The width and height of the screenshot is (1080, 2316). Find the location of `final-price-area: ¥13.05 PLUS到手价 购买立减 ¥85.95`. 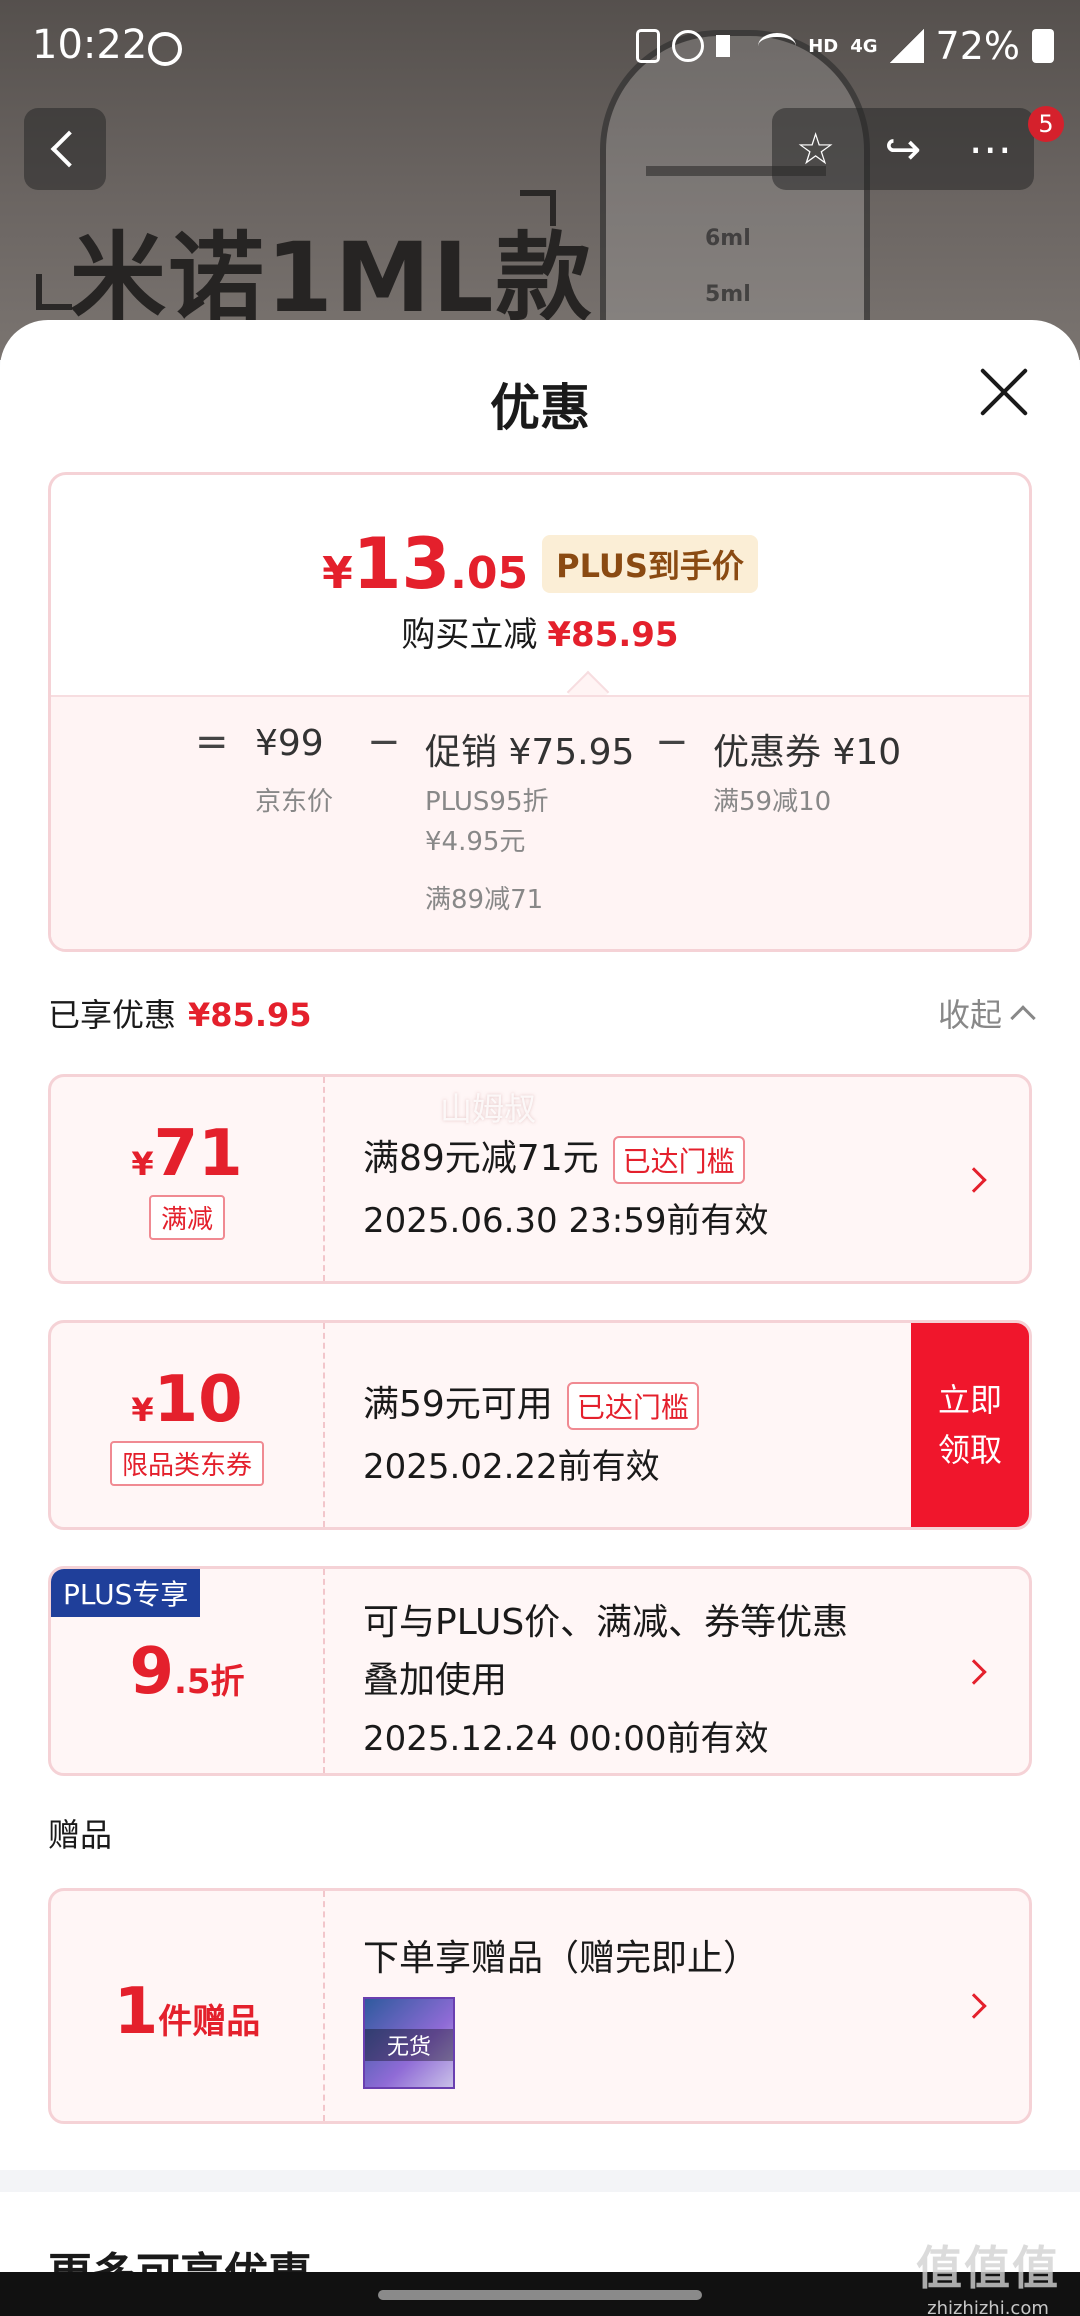

final-price-area: ¥13.05 PLUS到手价 购买立减 ¥85.95 is located at coordinates (540, 585).